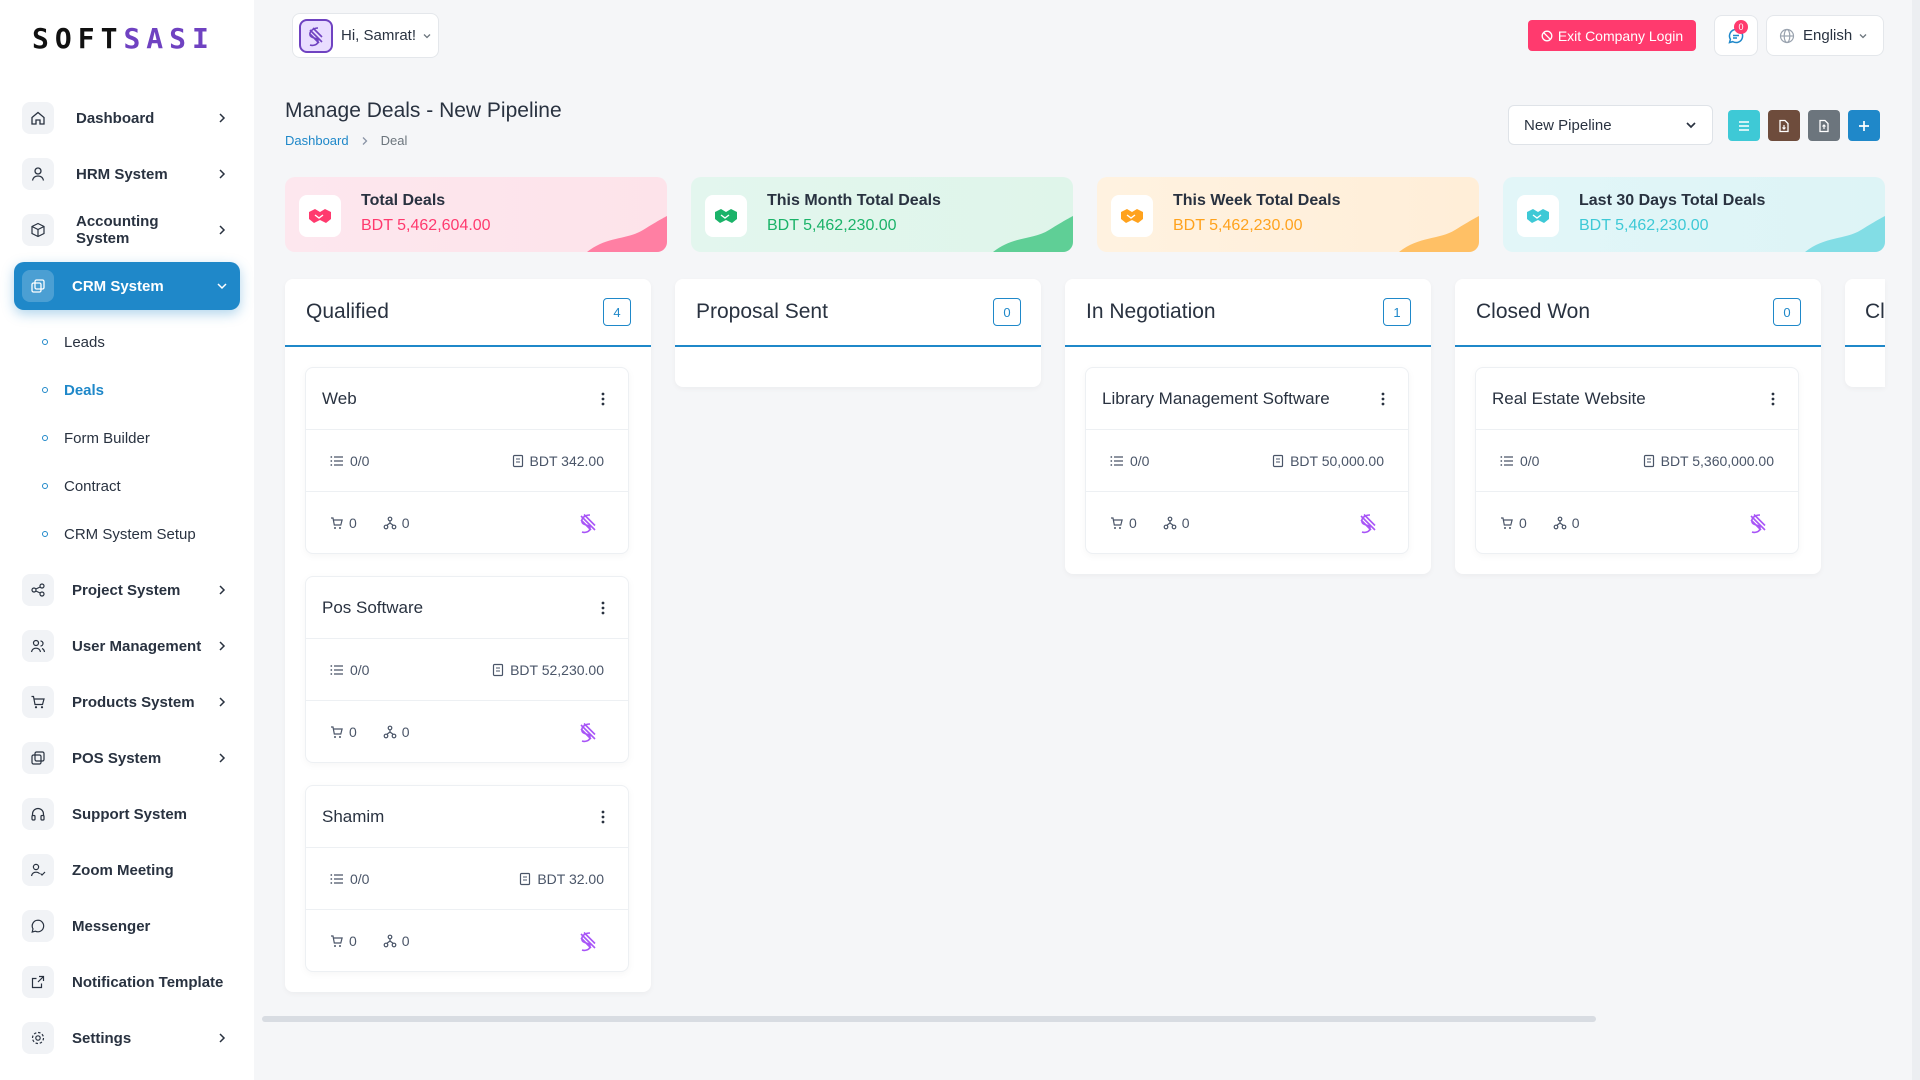  What do you see at coordinates (38, 118) in the screenshot?
I see `home-icon` at bounding box center [38, 118].